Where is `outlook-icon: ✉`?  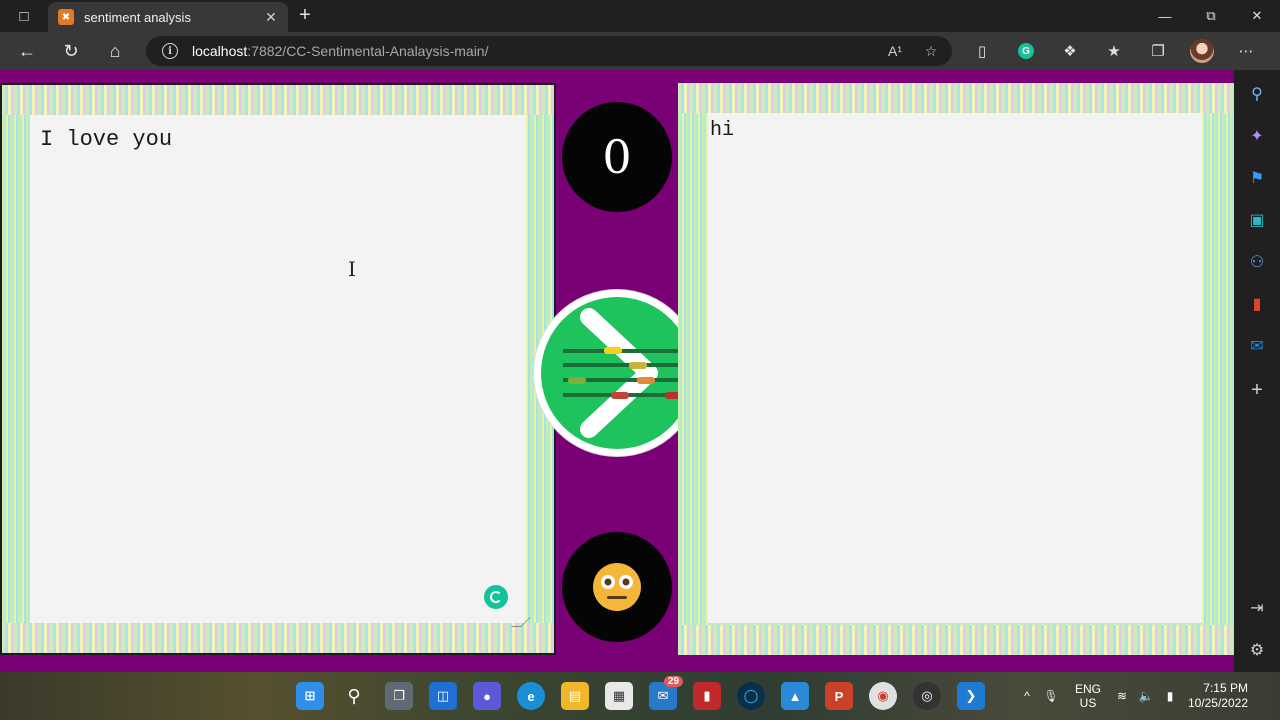 outlook-icon: ✉ is located at coordinates (1257, 346).